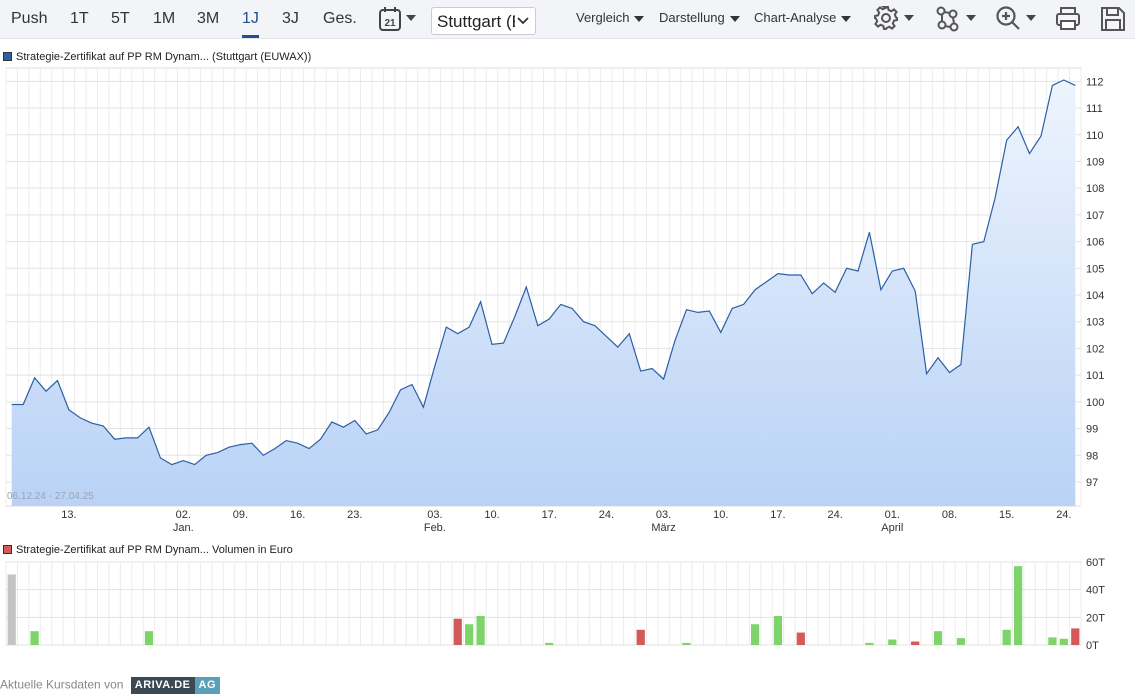  Describe the element at coordinates (183, 528) in the screenshot. I see `price-x-month-label: Jan.` at that location.